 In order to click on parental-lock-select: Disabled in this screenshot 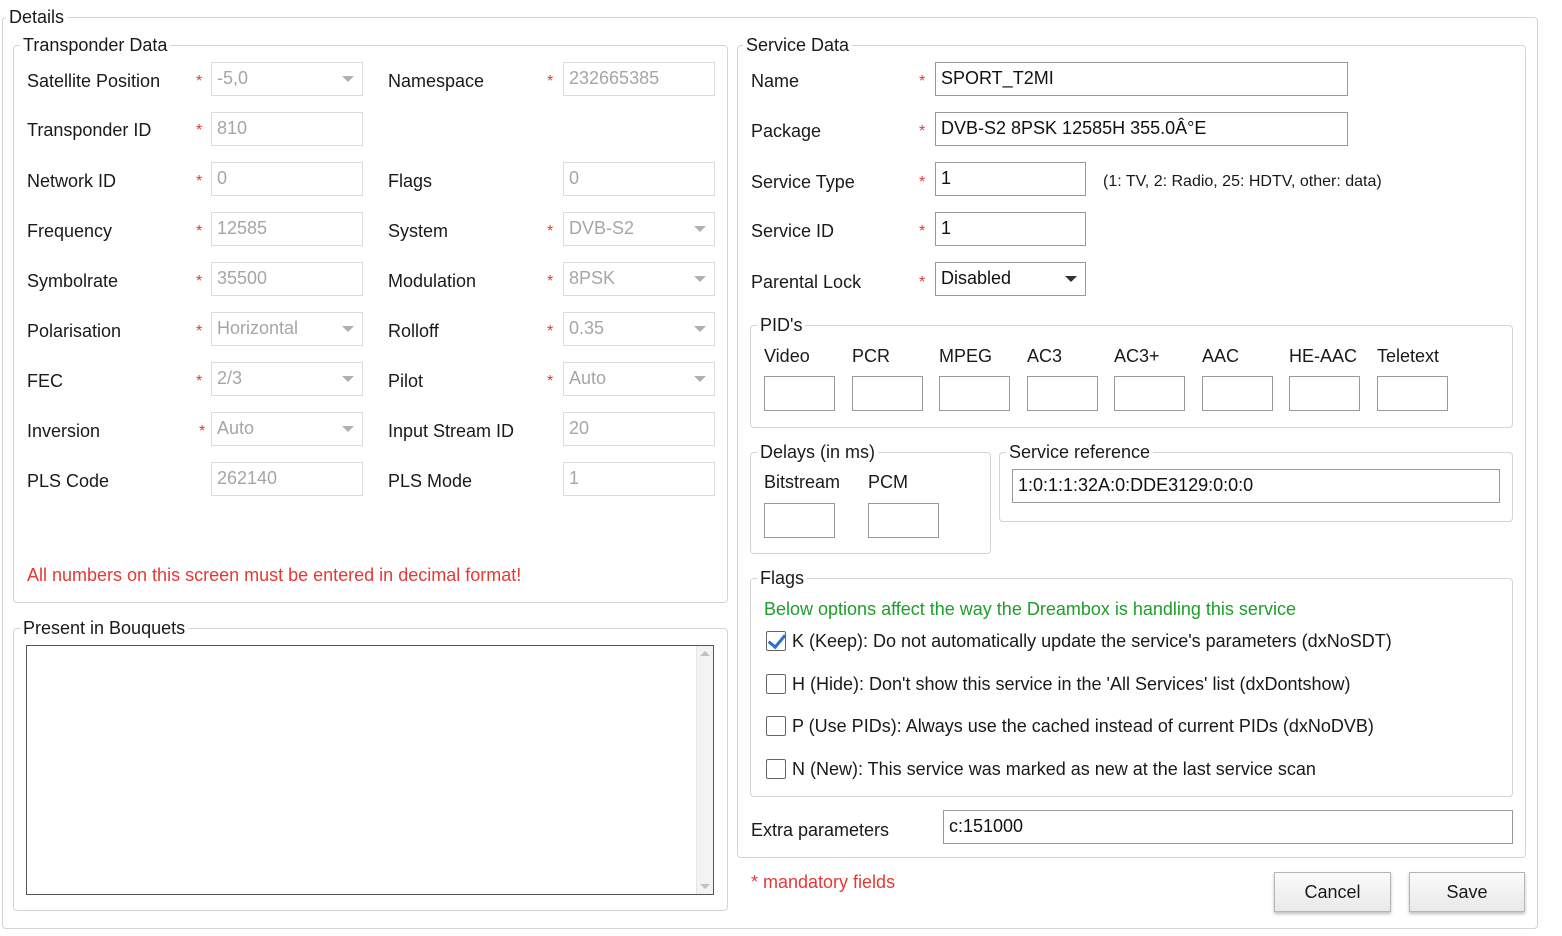, I will do `click(1010, 279)`.